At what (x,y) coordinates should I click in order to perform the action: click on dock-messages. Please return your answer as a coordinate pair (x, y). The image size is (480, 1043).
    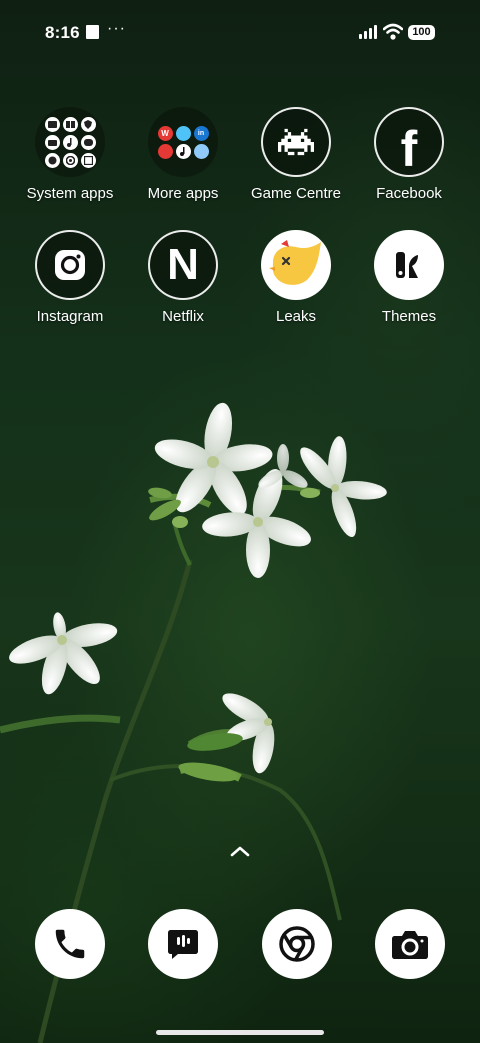
    Looking at the image, I should click on (183, 944).